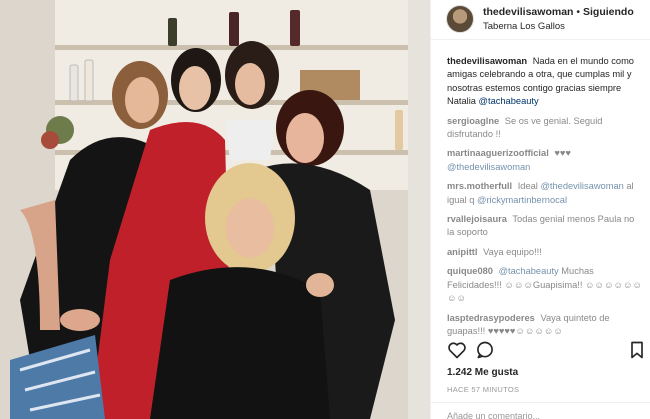  I want to click on caption-mention: @tachabeauty, so click(509, 101).